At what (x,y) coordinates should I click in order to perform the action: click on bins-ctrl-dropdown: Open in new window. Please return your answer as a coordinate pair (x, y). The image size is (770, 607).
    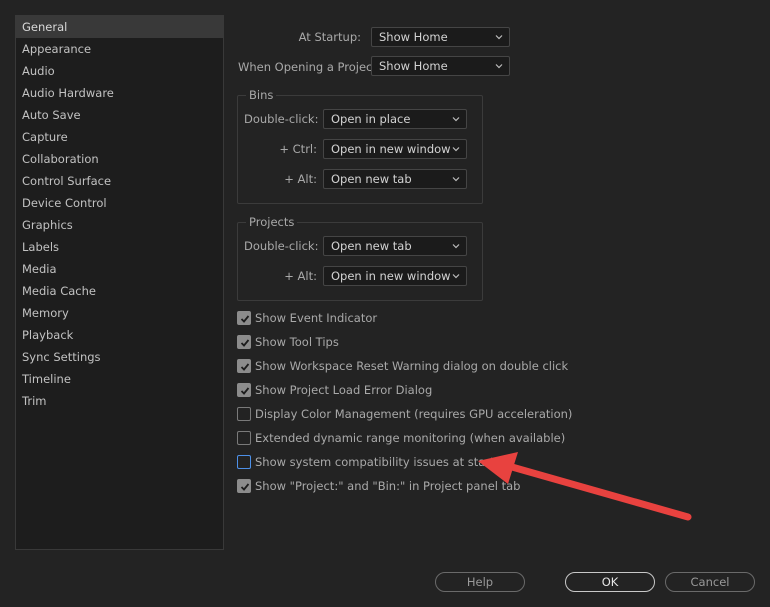
    Looking at the image, I should click on (395, 149).